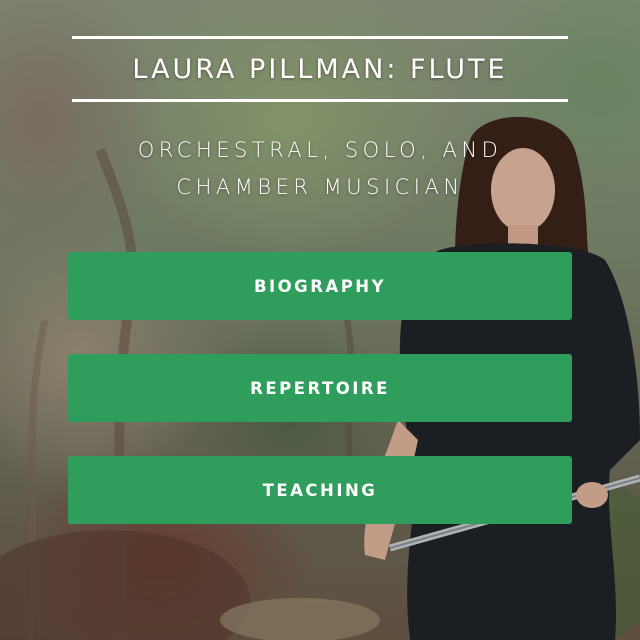 The height and width of the screenshot is (640, 640). What do you see at coordinates (320, 187) in the screenshot?
I see `tagline-line-2: CHAMBER MUSICIAN` at bounding box center [320, 187].